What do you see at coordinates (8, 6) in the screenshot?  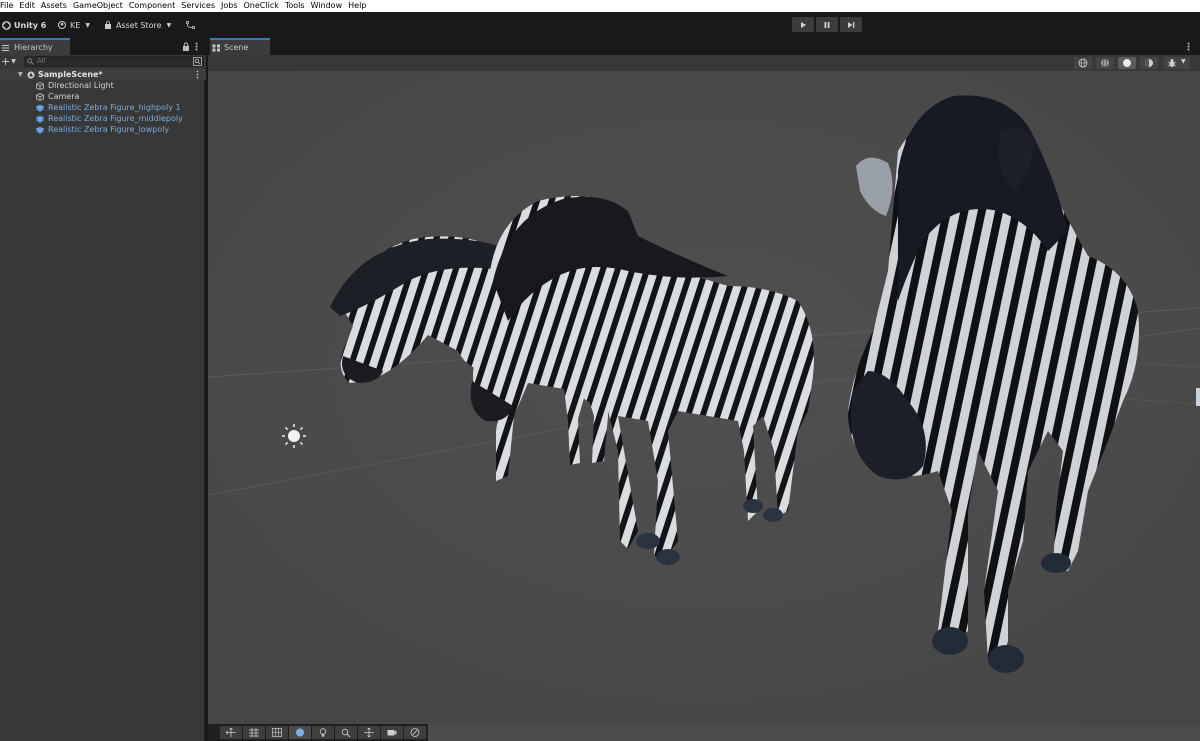 I see `menu-file: File` at bounding box center [8, 6].